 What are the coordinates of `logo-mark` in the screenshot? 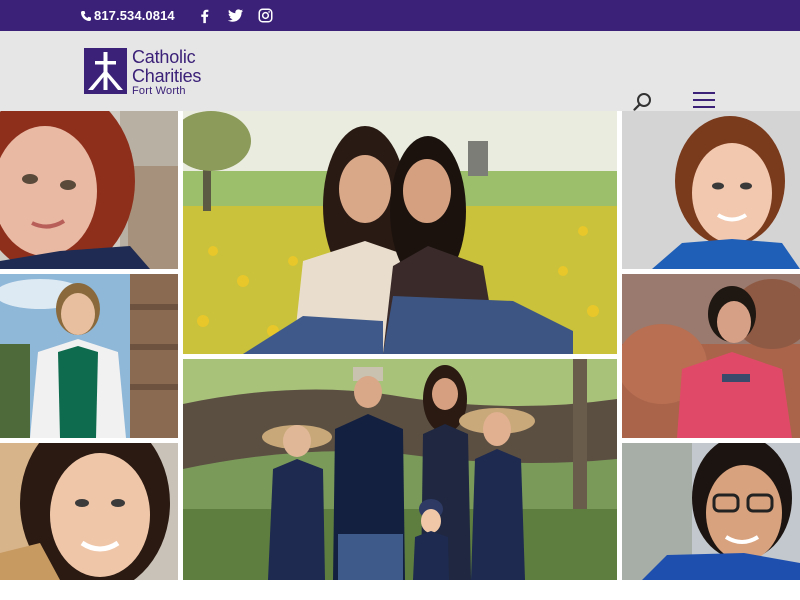 It's located at (105, 71).